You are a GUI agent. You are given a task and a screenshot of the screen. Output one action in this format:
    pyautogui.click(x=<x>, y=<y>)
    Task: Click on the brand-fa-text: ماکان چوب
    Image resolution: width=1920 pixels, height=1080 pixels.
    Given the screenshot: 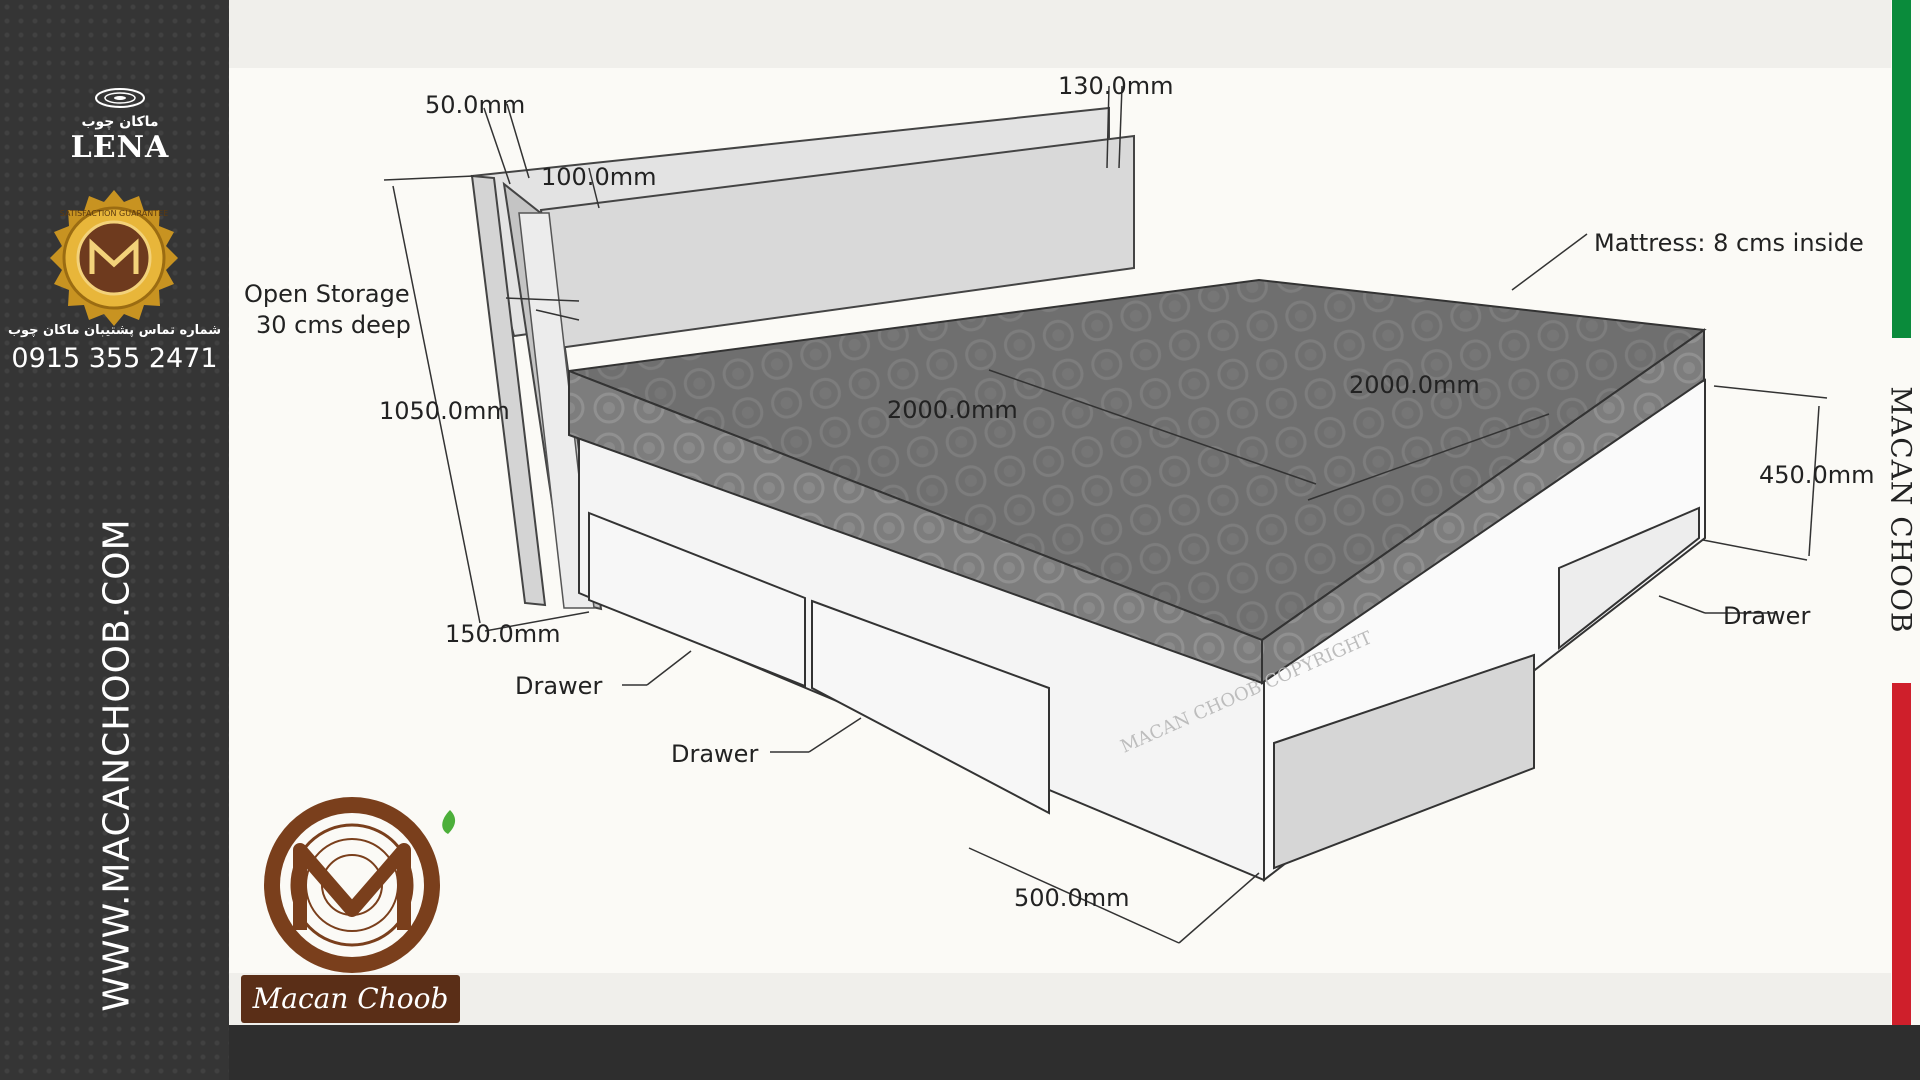 What is the action you would take?
    pyautogui.click(x=120, y=122)
    